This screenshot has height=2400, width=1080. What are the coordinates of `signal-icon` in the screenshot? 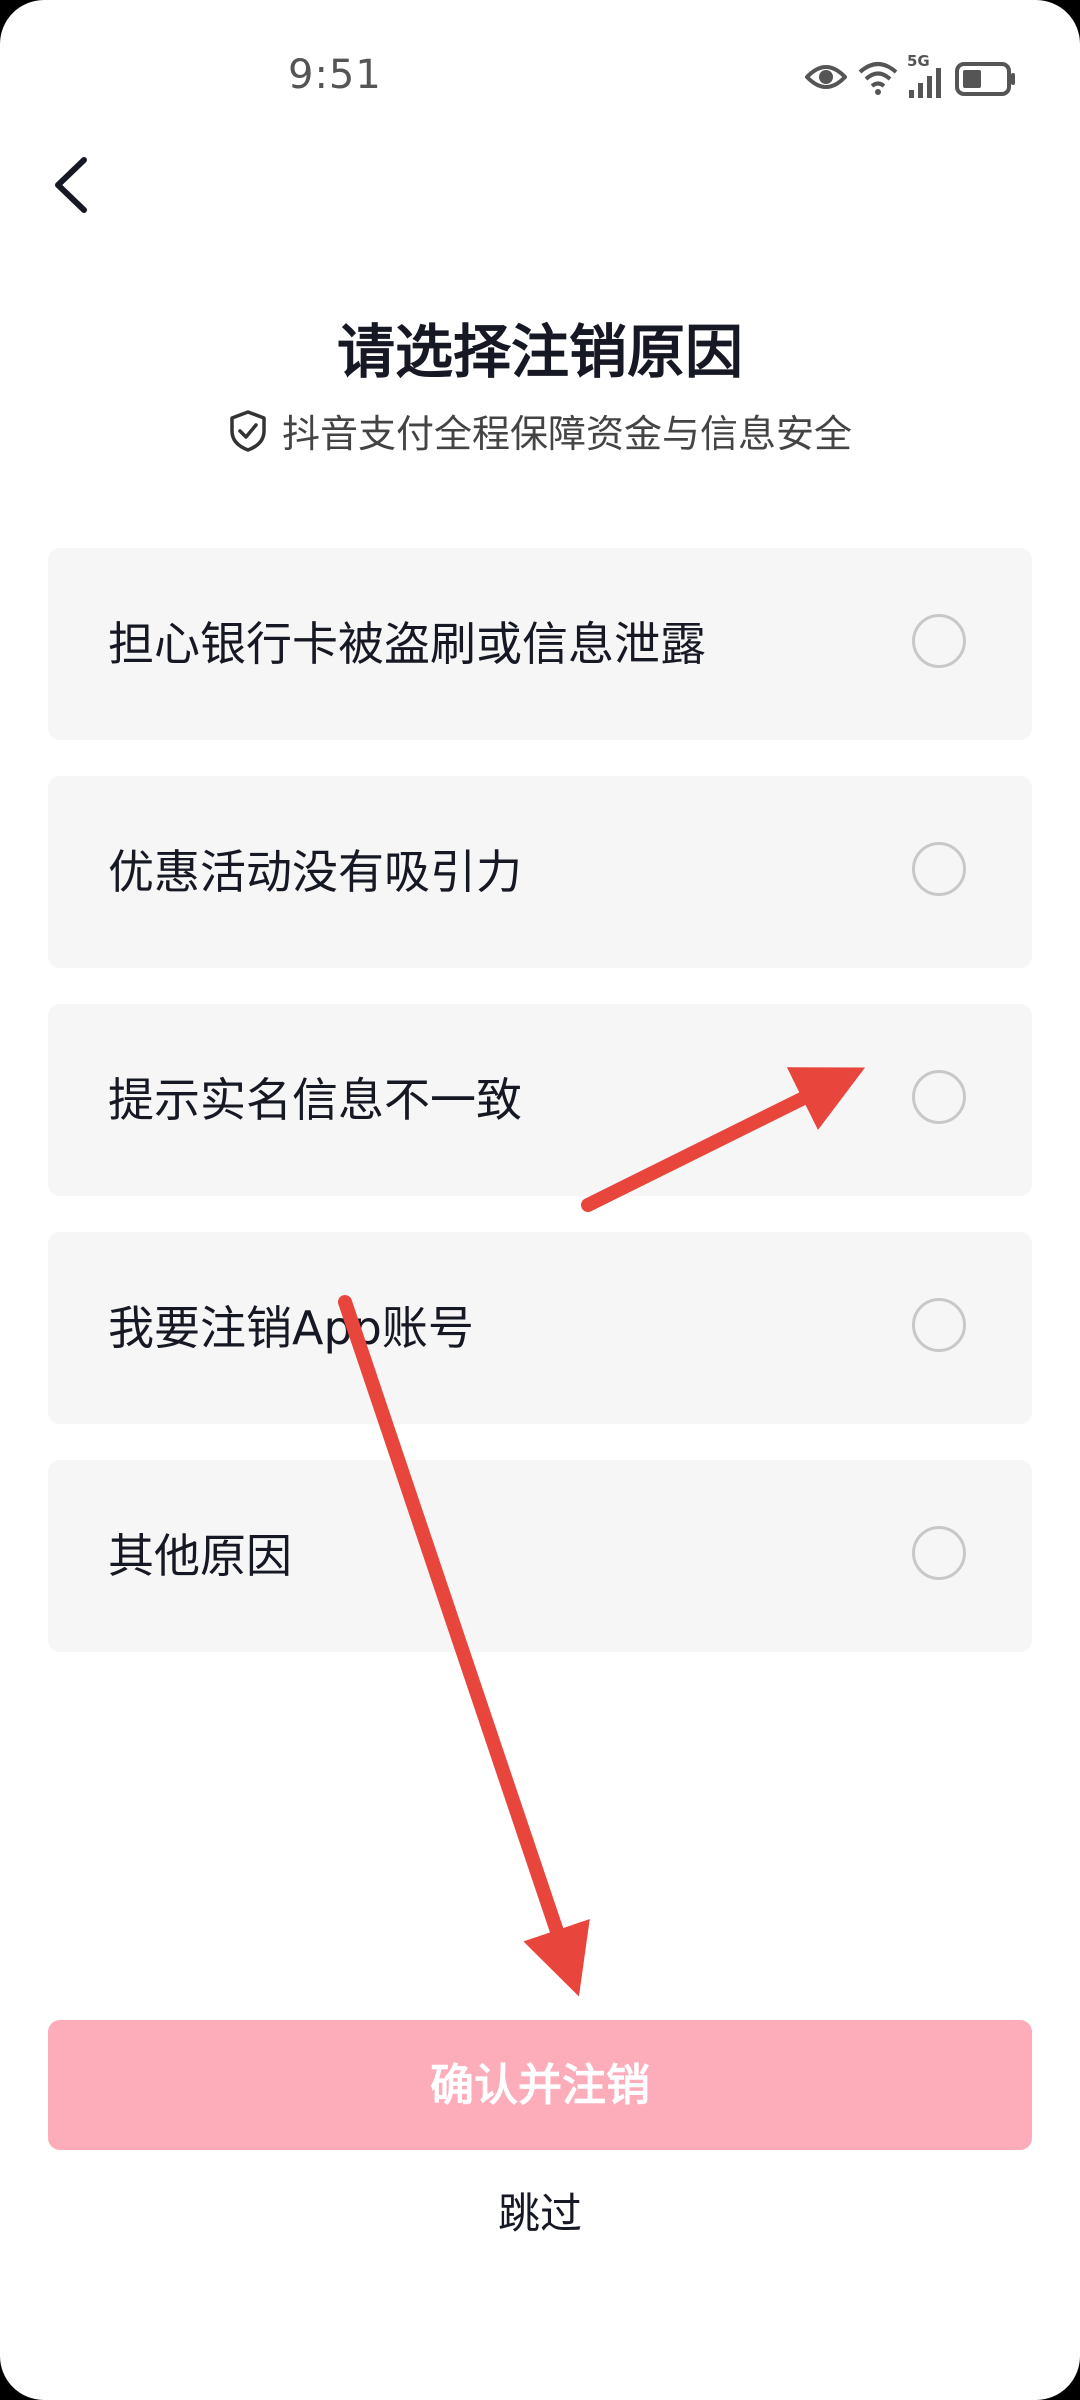 It's located at (925, 83).